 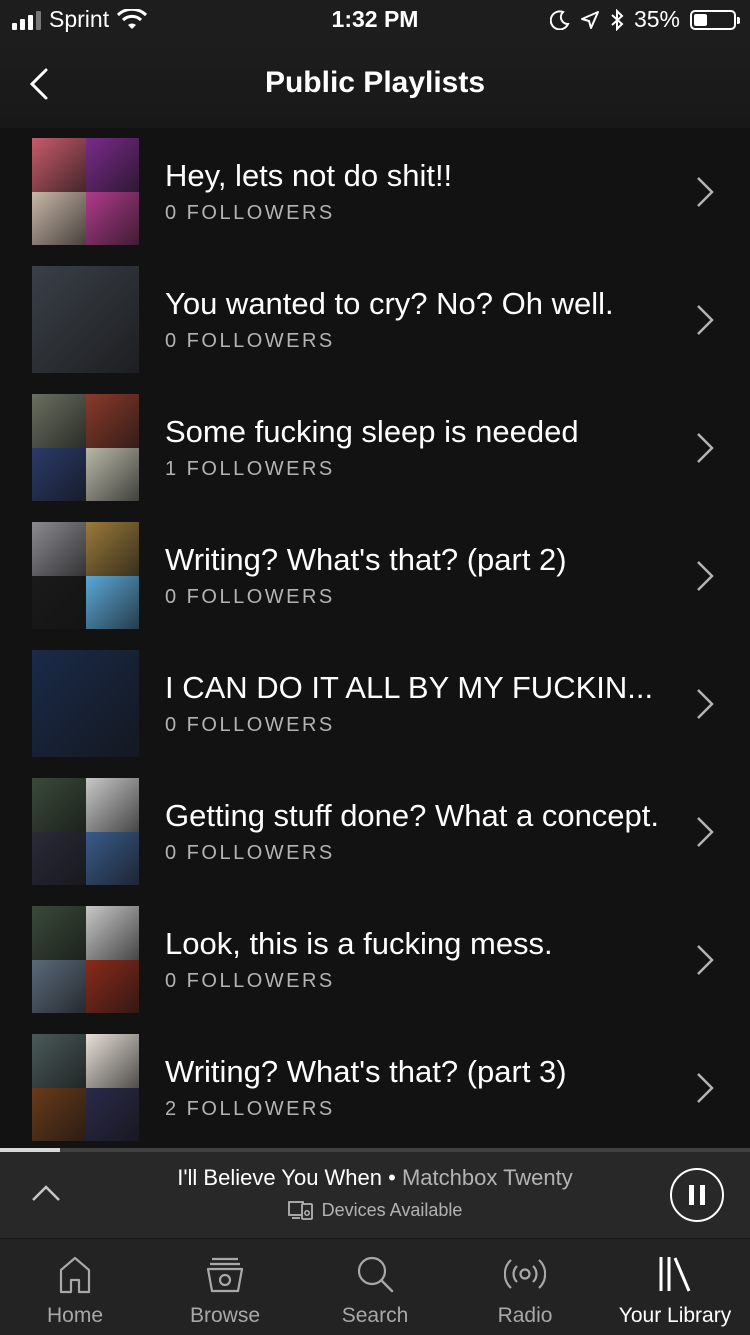 I want to click on playlist-title: Some fucking sleep is needed, so click(x=372, y=431).